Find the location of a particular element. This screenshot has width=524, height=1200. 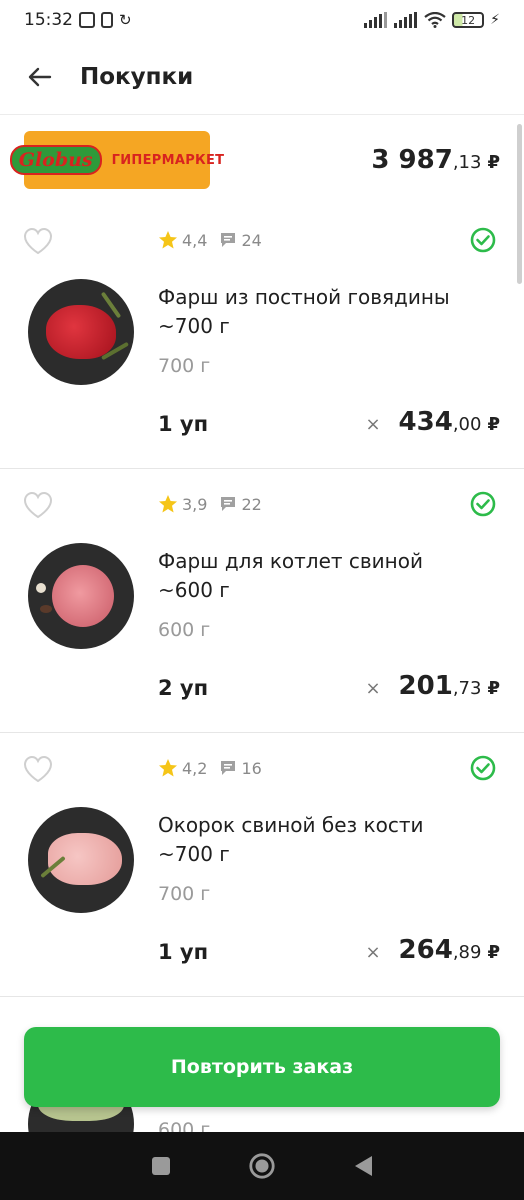

back-arrow-icon is located at coordinates (40, 77).